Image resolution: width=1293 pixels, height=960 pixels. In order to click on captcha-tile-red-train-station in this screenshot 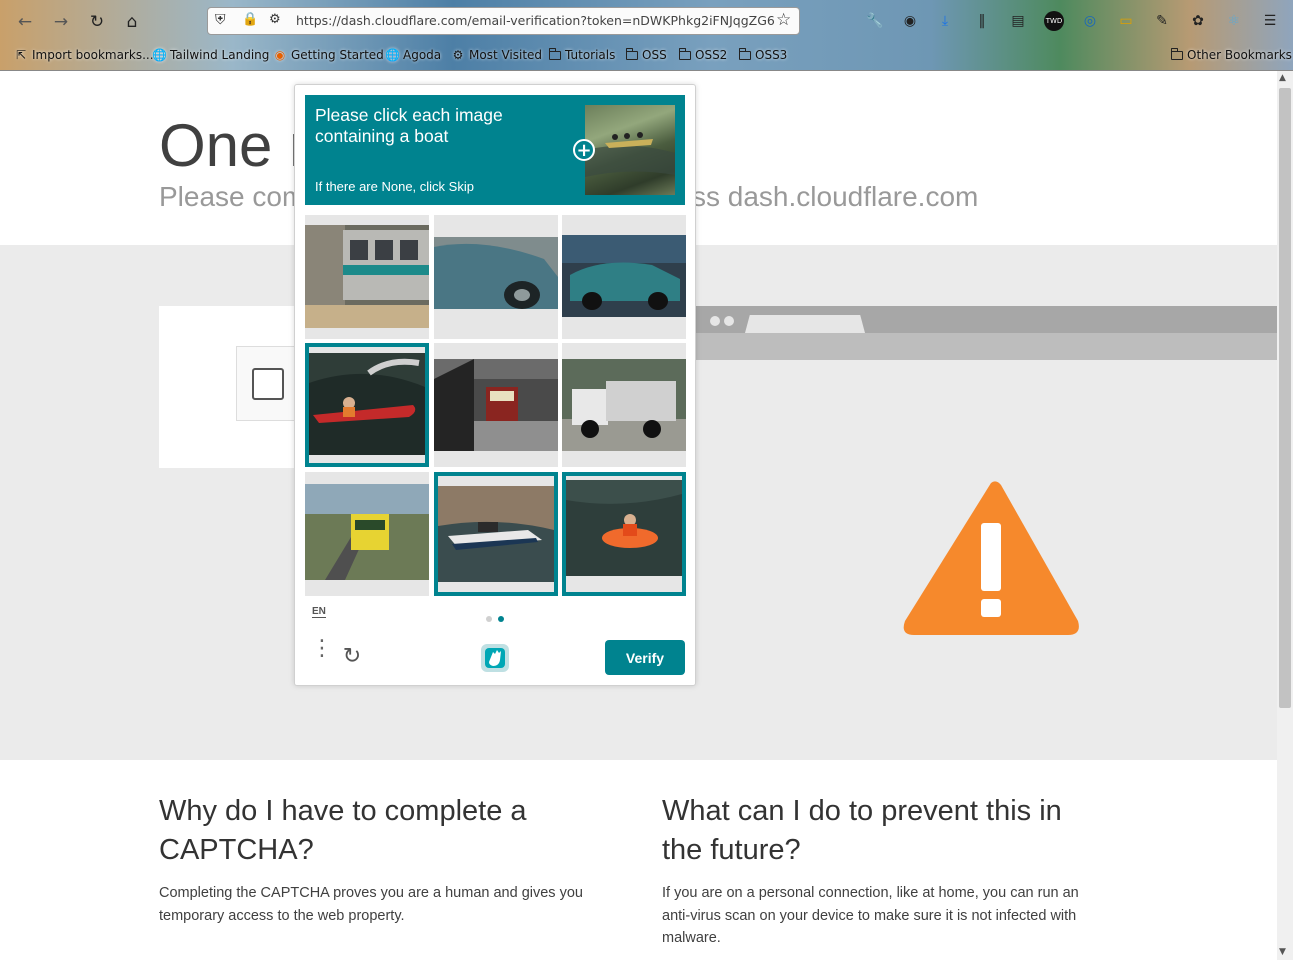, I will do `click(496, 405)`.